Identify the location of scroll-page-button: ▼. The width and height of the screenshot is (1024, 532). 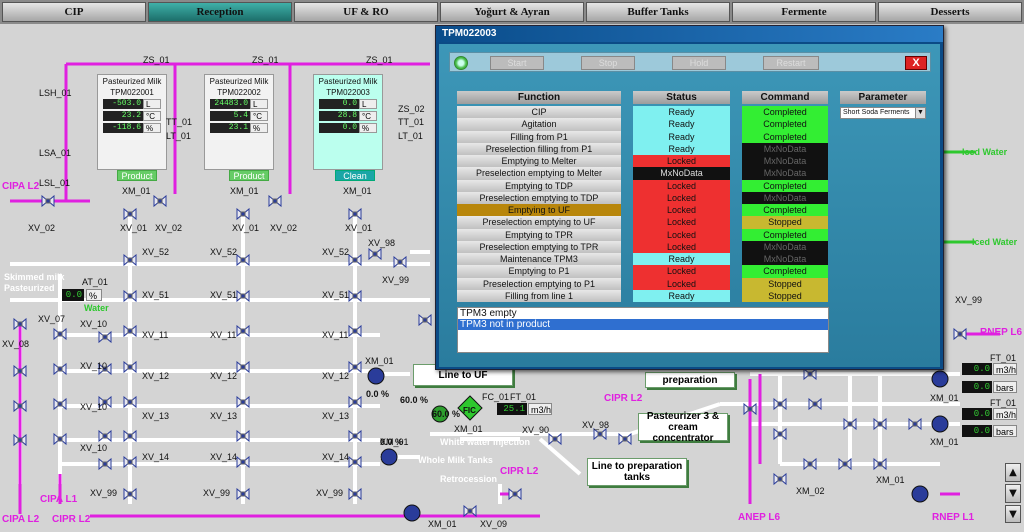
(1013, 514).